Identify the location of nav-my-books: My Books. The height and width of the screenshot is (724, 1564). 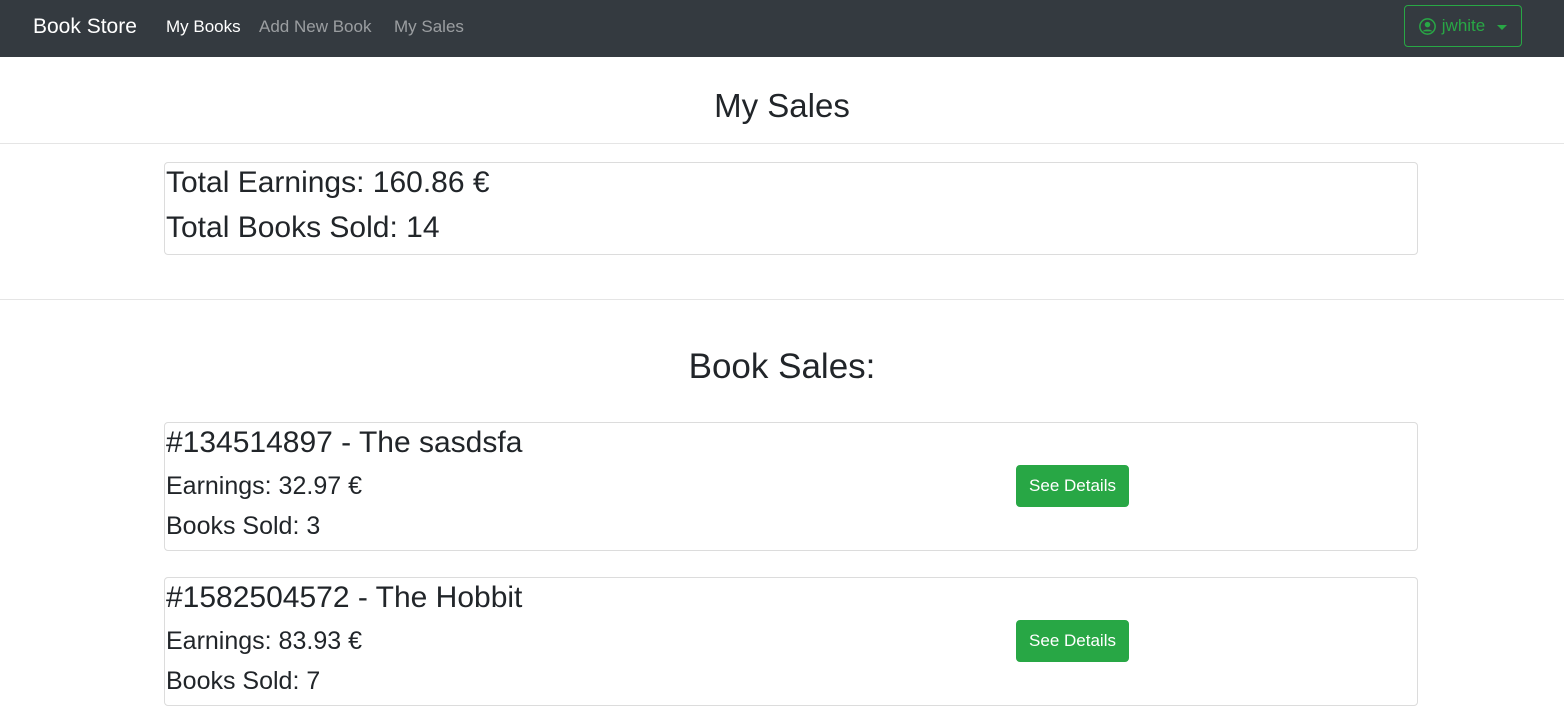
(203, 27).